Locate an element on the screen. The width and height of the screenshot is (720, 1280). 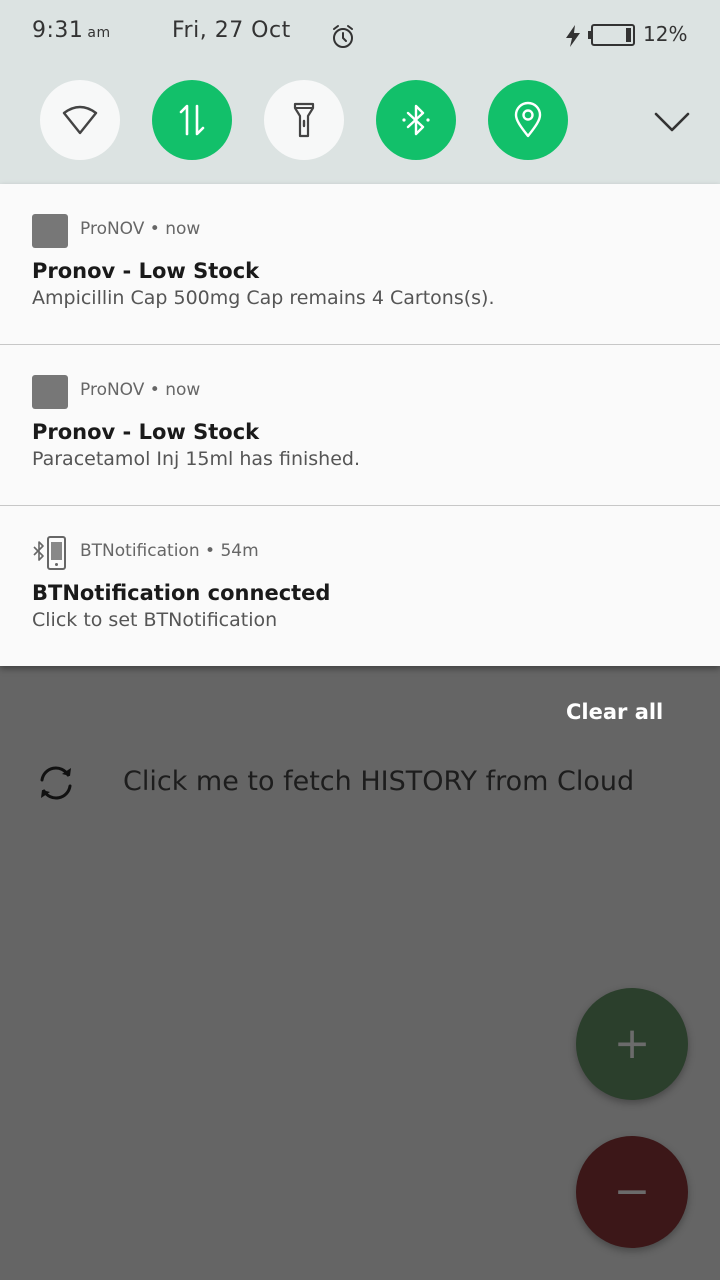
status-date: Fri, 27 Oct is located at coordinates (231, 30).